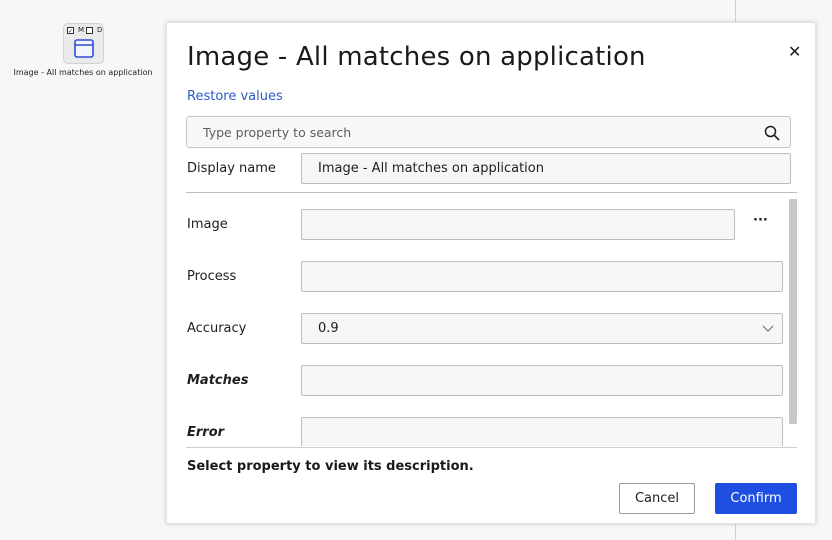  I want to click on cancel-button: Cancel, so click(657, 498).